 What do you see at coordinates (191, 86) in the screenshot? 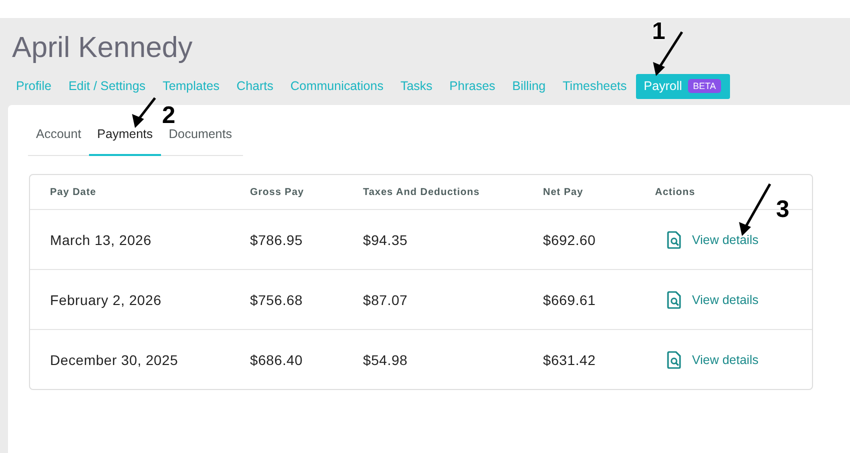
I see `nav-tab: Templates` at bounding box center [191, 86].